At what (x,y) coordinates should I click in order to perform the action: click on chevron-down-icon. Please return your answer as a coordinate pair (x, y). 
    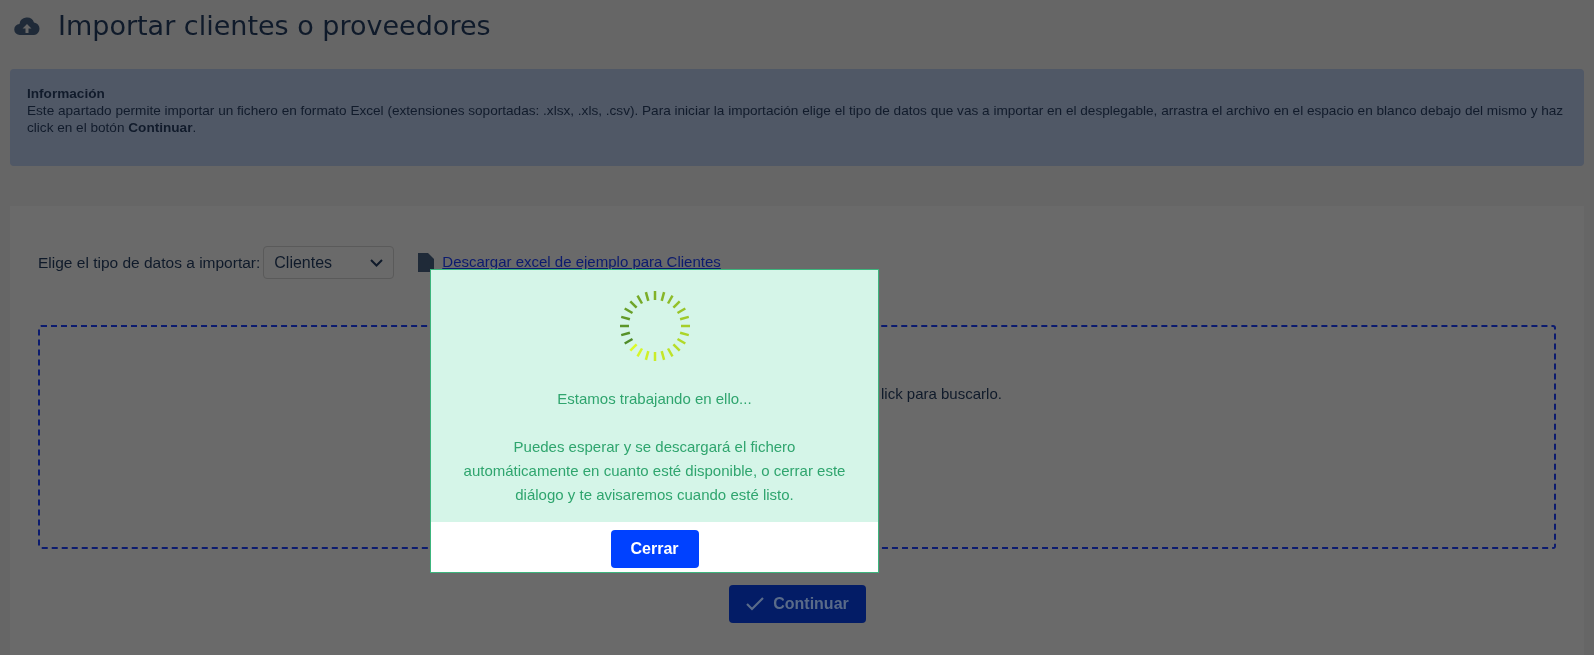
    Looking at the image, I should click on (377, 262).